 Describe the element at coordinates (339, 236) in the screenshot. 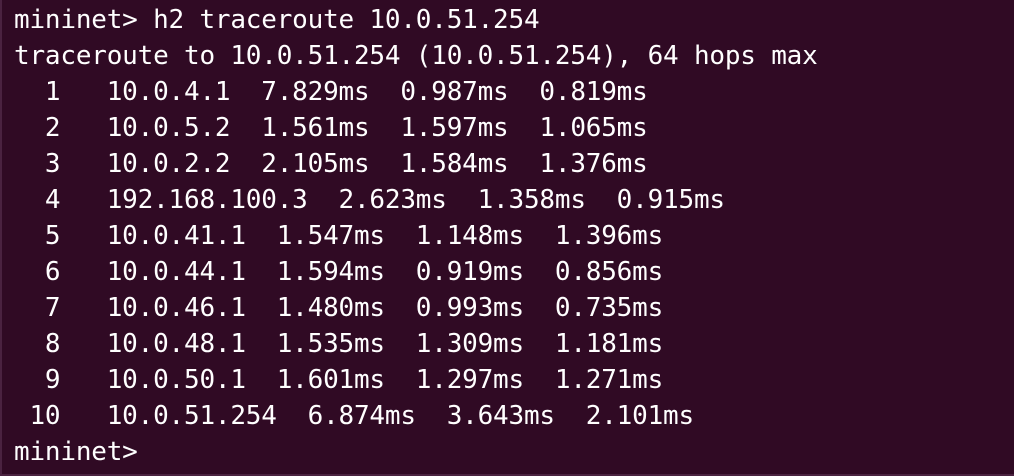

I see `hop-line: 5 10.0.41.1 1.547ms 1.148ms 1.396ms` at that location.